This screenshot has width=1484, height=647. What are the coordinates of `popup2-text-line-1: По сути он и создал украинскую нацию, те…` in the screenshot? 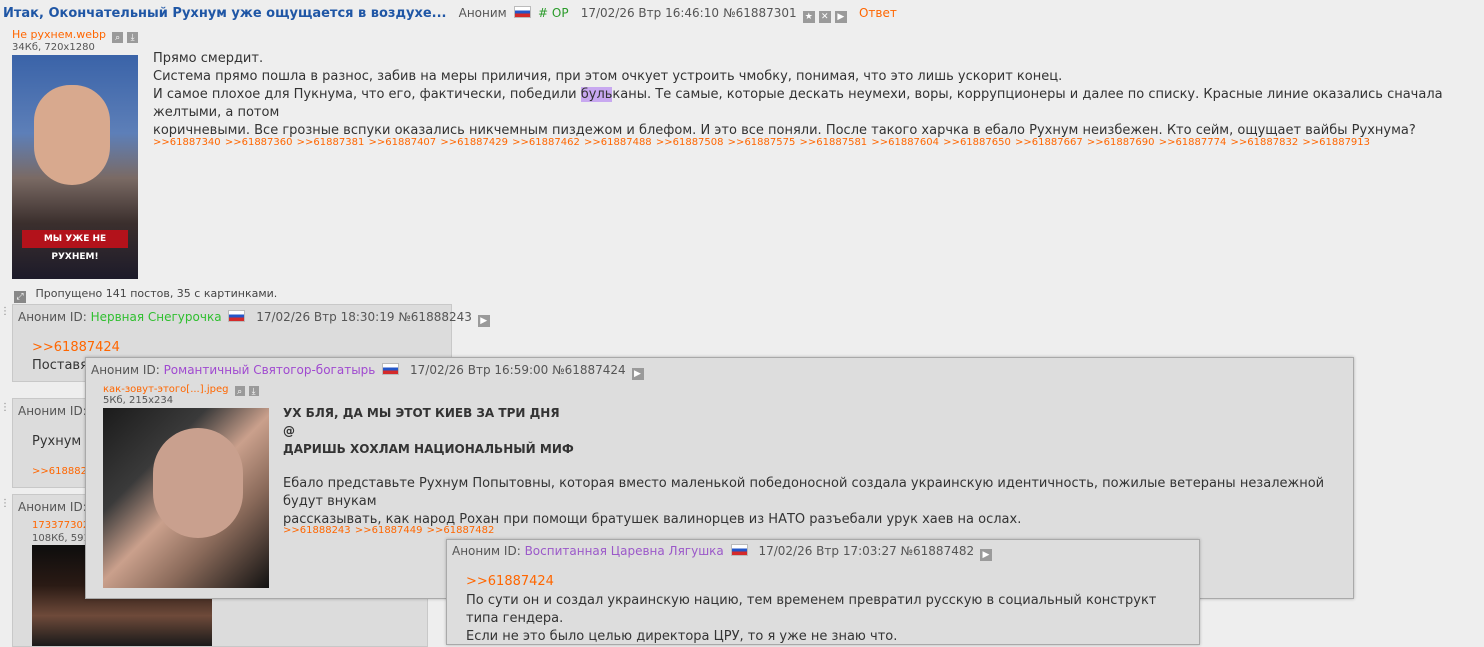 It's located at (811, 609).